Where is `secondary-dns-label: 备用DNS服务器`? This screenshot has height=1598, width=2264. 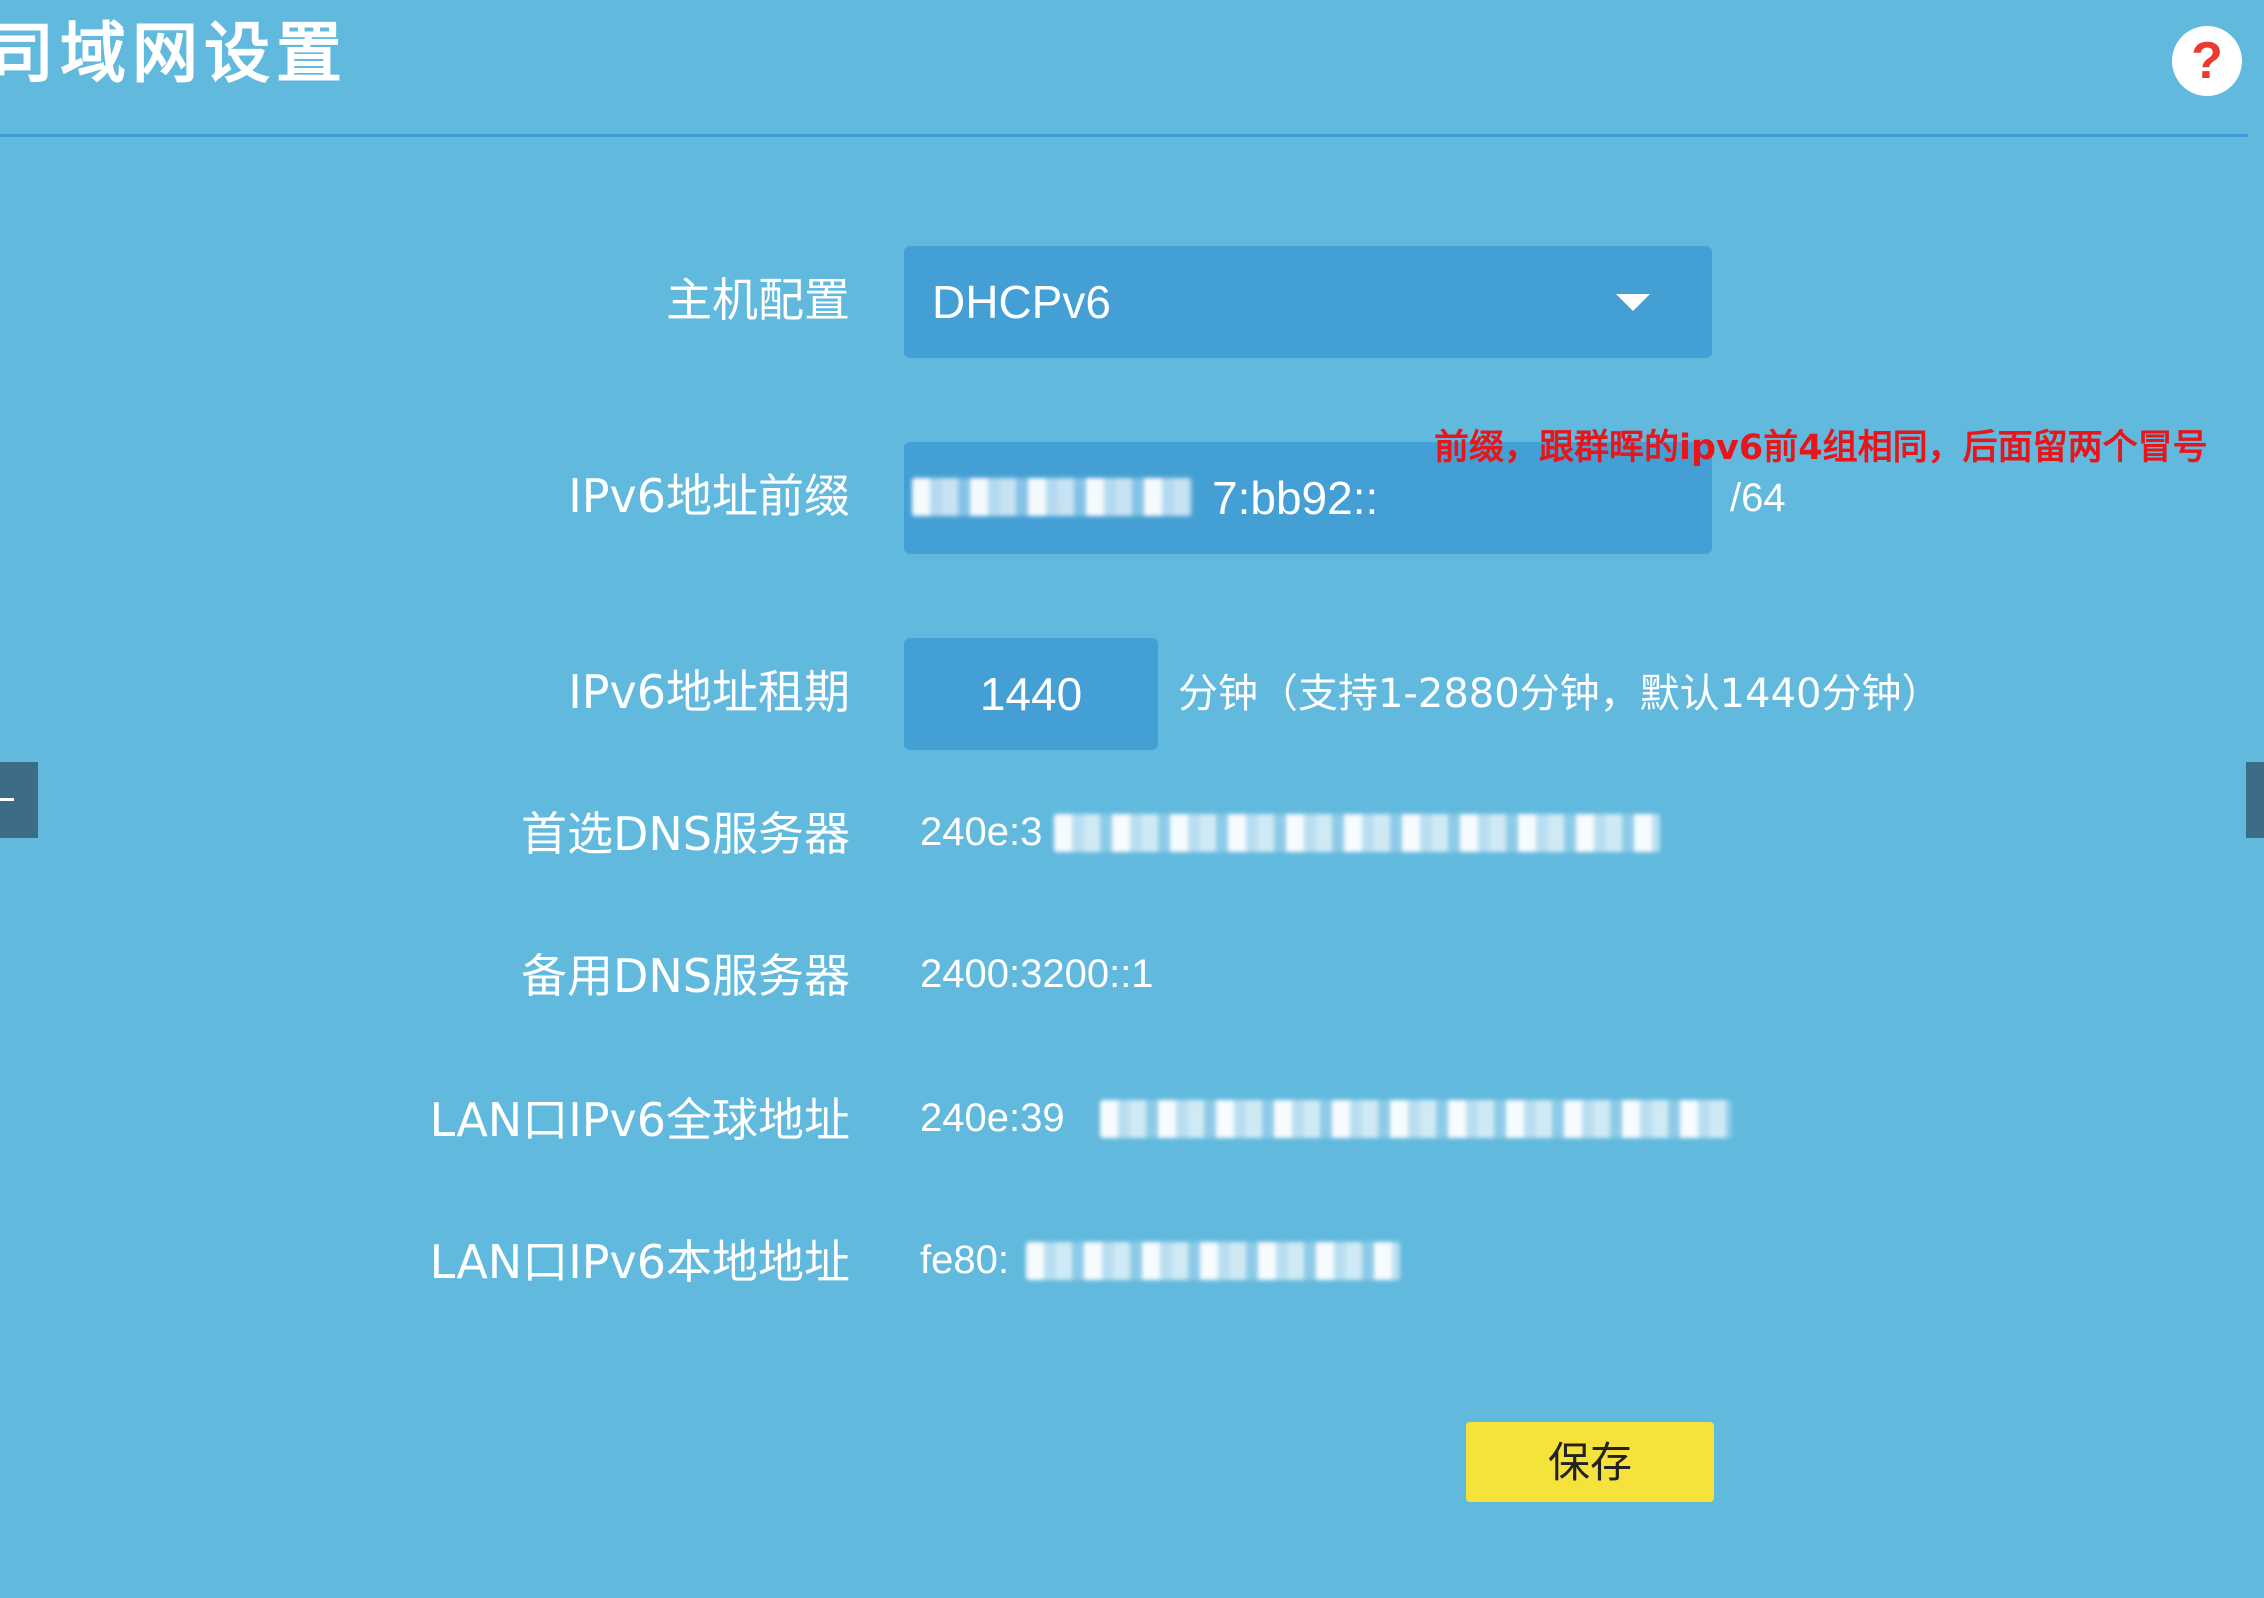
secondary-dns-label: 备用DNS服务器 is located at coordinates (685, 976).